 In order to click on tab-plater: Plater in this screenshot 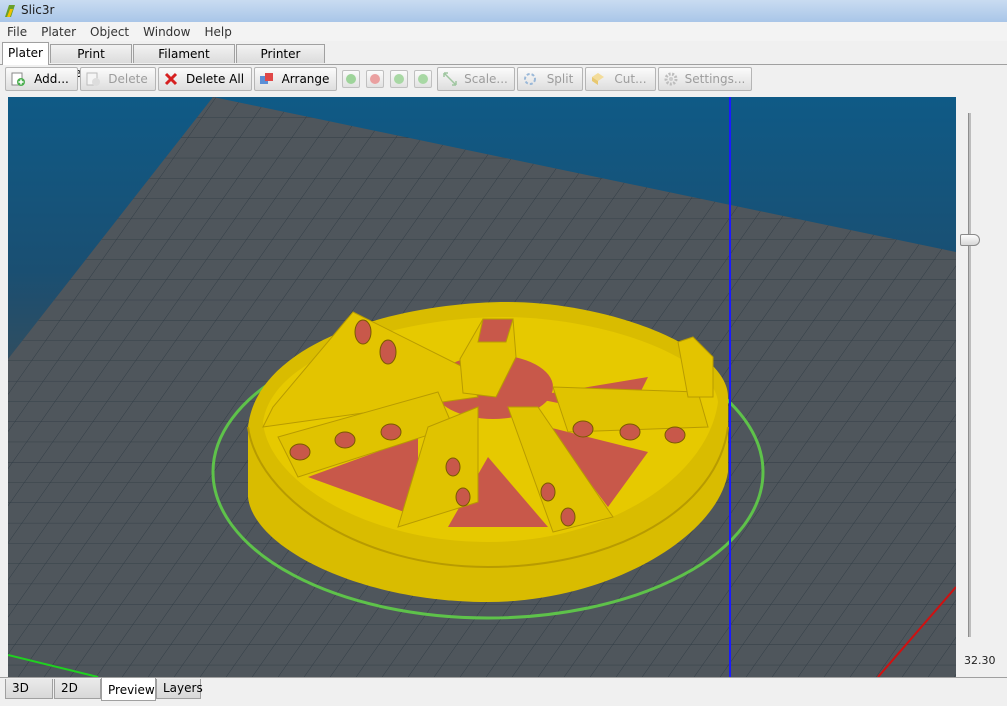, I will do `click(25, 53)`.